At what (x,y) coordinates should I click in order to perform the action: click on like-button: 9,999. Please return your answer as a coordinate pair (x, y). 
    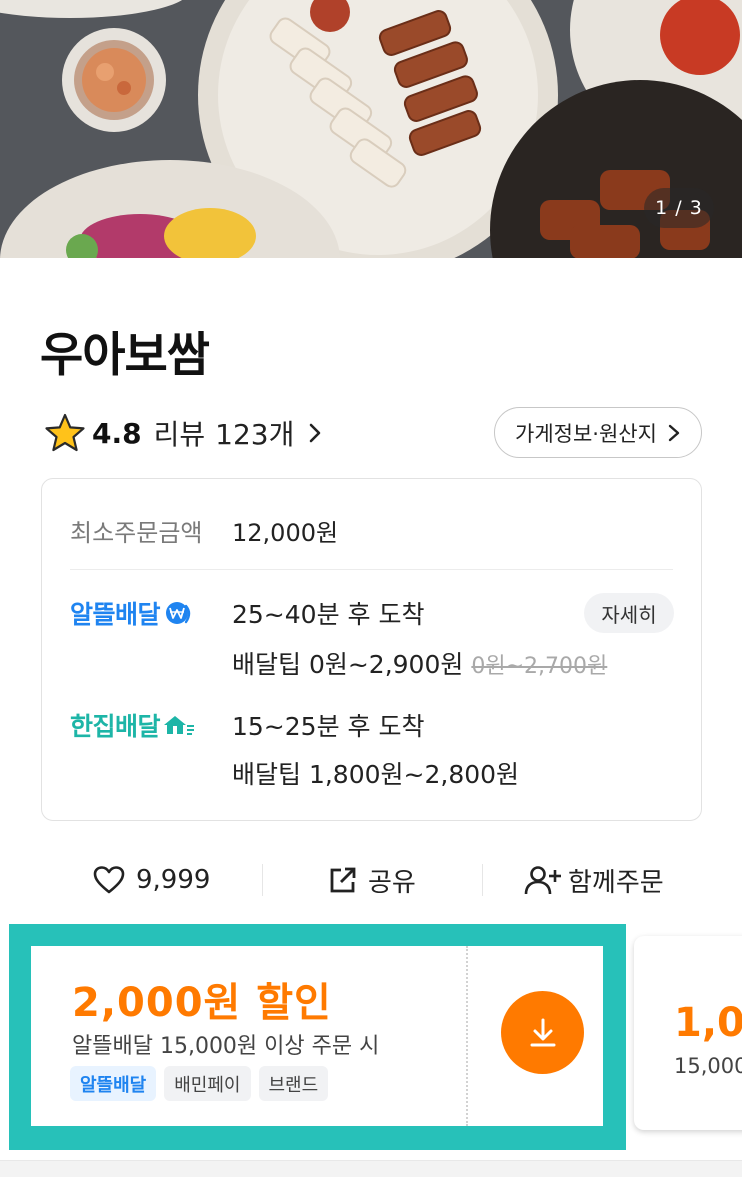
    Looking at the image, I should click on (151, 880).